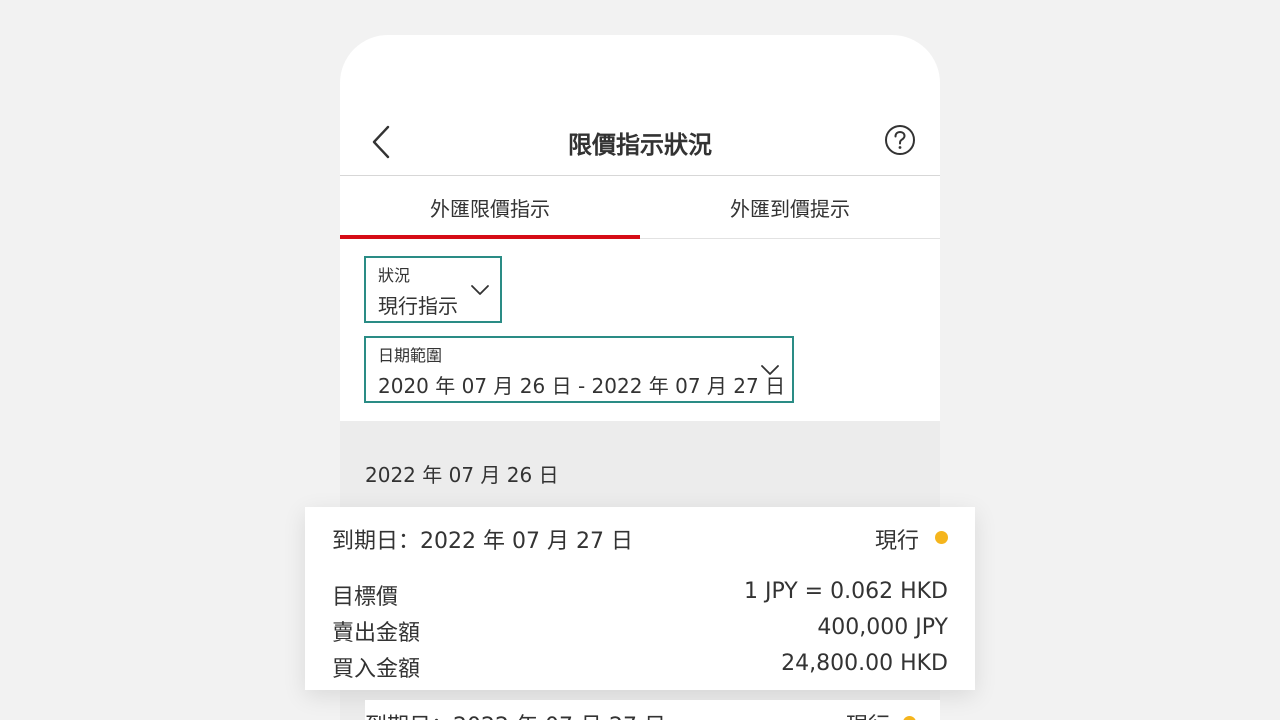 The image size is (1280, 720). I want to click on order-card-partial: 到期日：2022 年 07 月 27 日 現行, so click(652, 710).